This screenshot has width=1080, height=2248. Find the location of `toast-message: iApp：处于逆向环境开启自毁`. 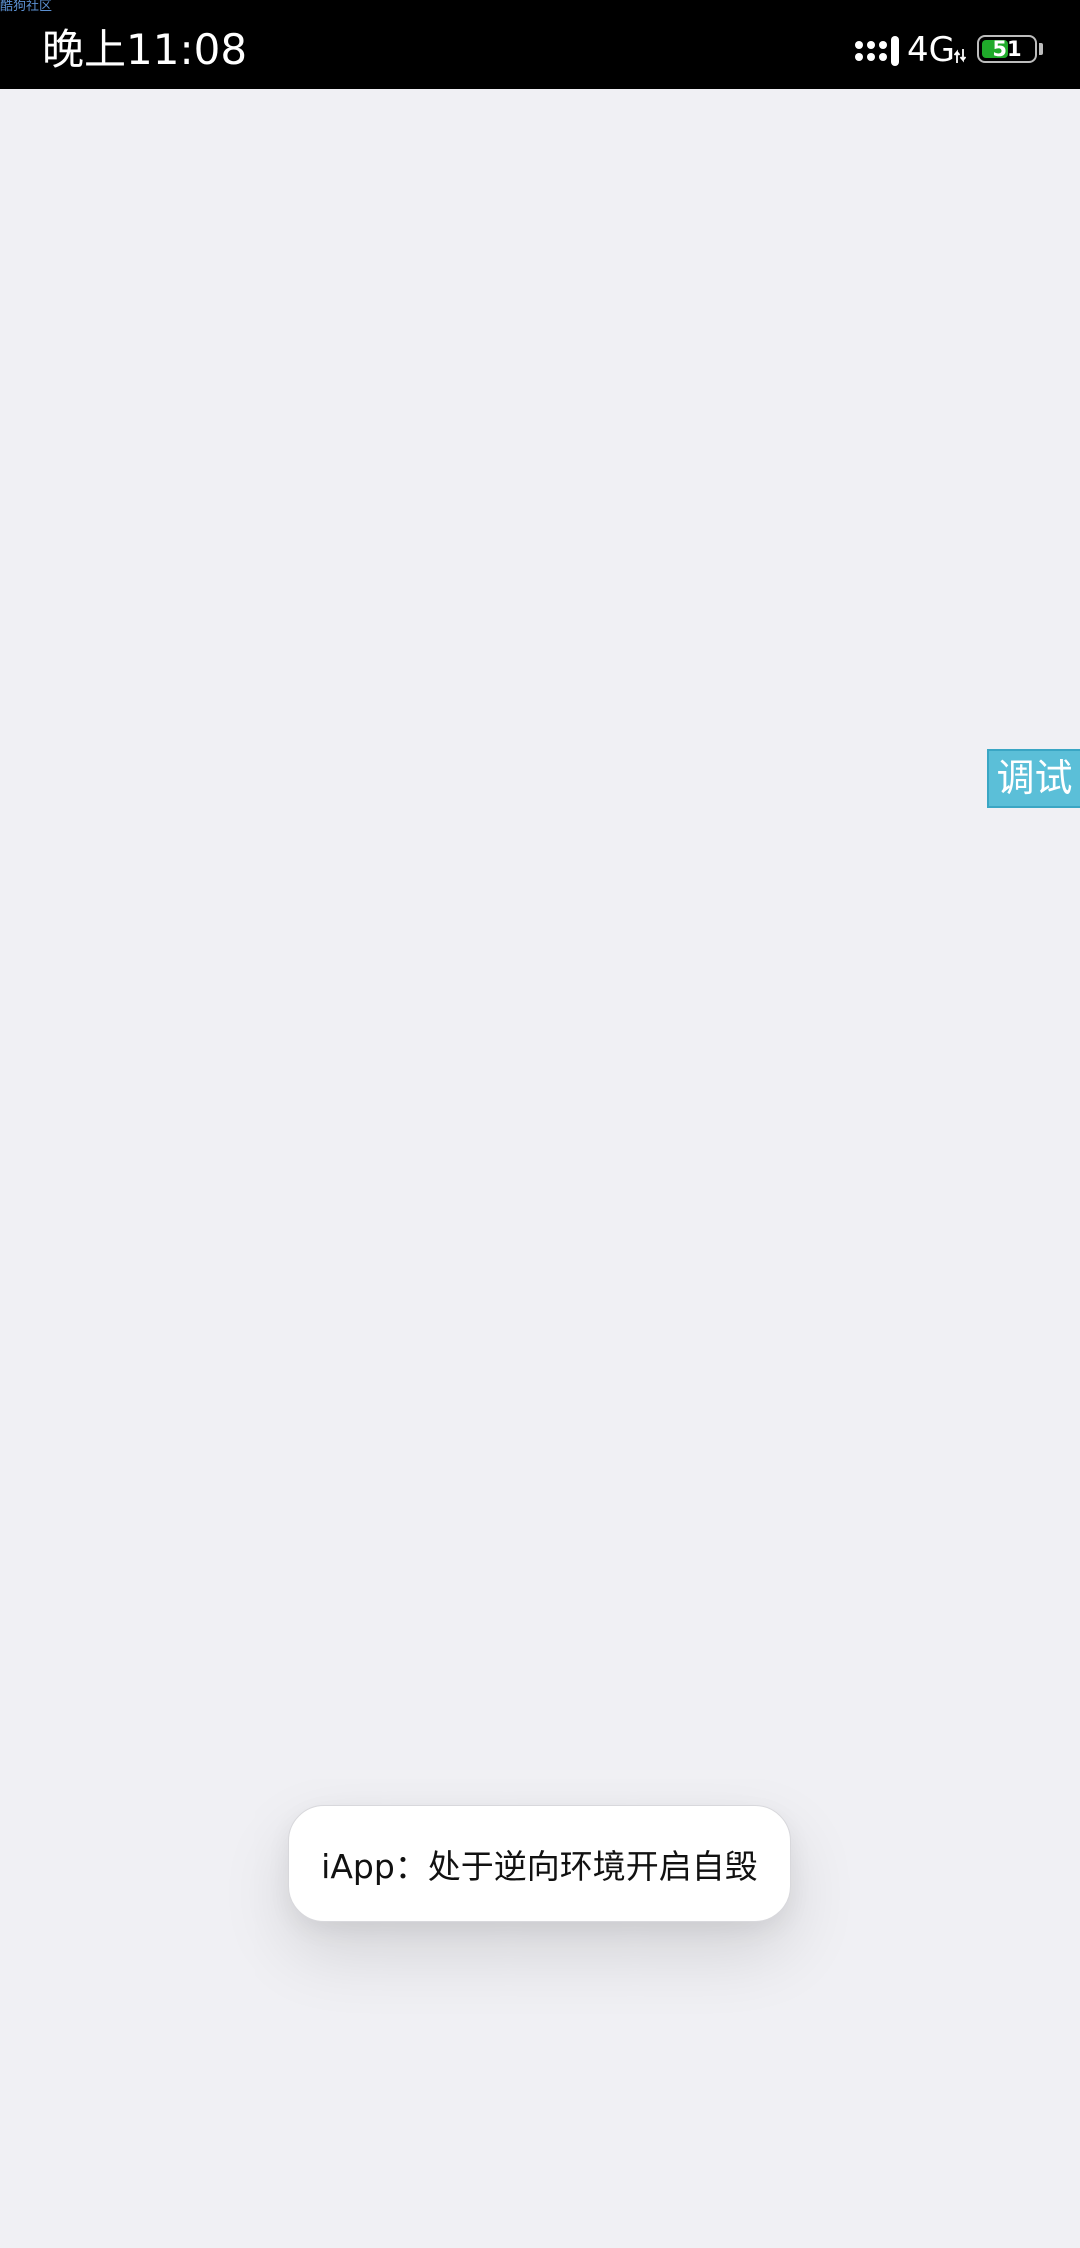

toast-message: iApp：处于逆向环境开启自毁 is located at coordinates (539, 1863).